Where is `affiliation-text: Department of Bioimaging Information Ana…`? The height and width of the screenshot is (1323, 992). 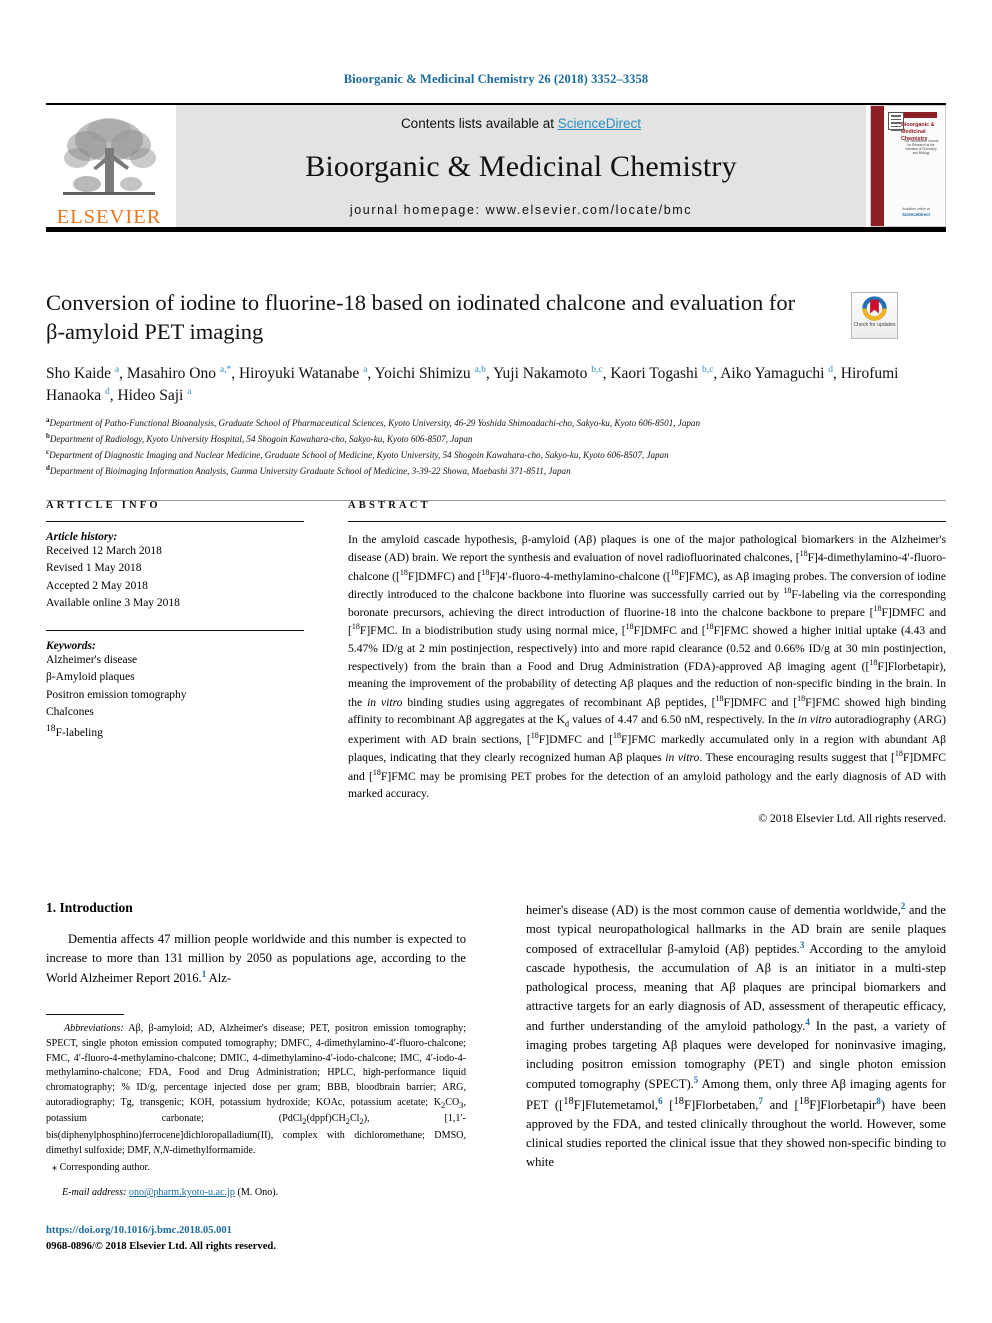 affiliation-text: Department of Bioimaging Information Ana… is located at coordinates (310, 471).